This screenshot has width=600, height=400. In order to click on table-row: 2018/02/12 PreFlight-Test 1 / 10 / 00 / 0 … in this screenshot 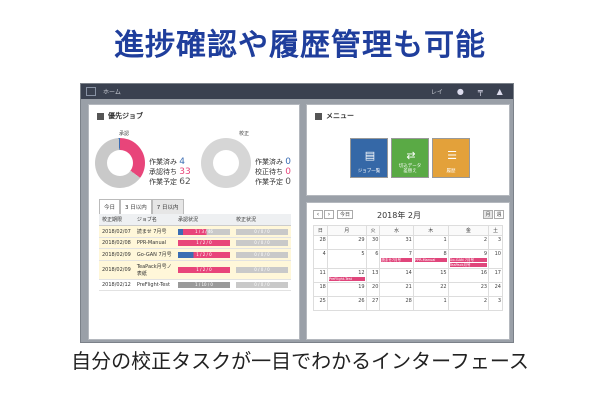, I will do `click(195, 285)`.